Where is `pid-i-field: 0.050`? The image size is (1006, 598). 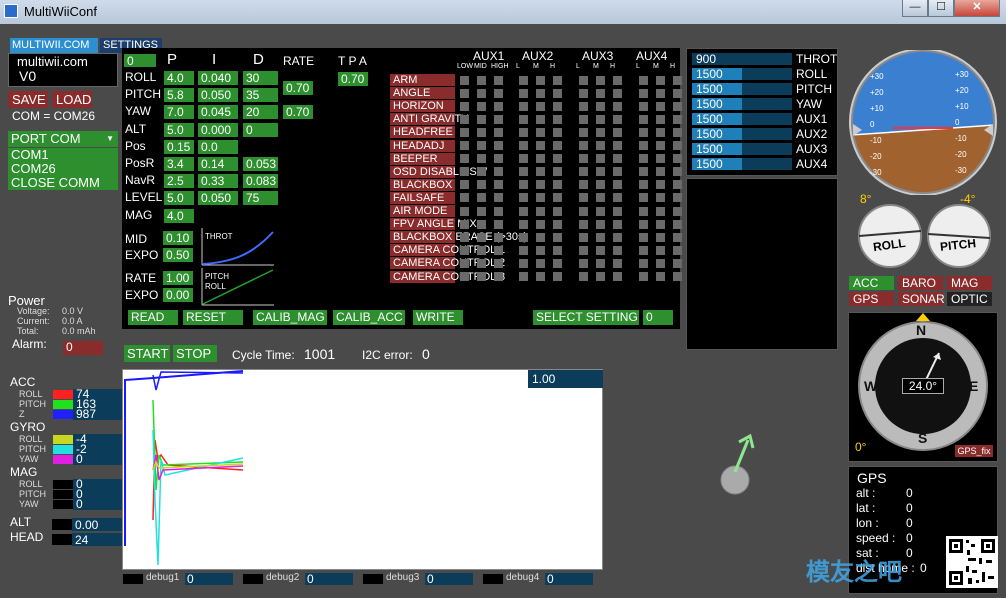 pid-i-field: 0.050 is located at coordinates (218, 95).